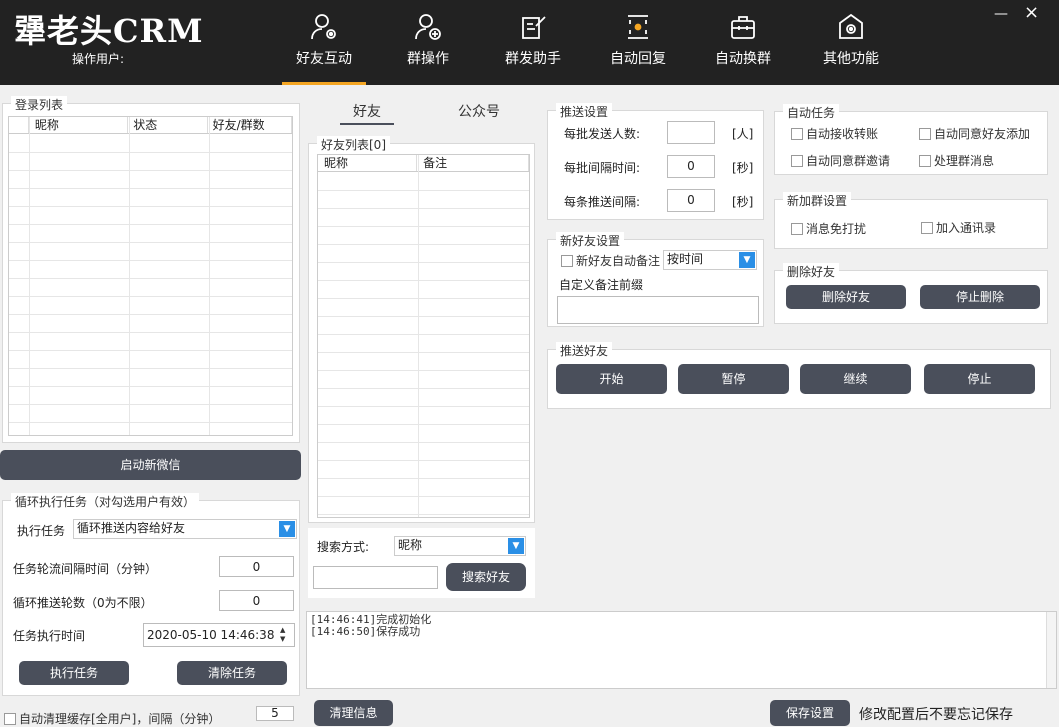  What do you see at coordinates (602, 134) in the screenshot?
I see `batch-count-label: 每批发送人数:` at bounding box center [602, 134].